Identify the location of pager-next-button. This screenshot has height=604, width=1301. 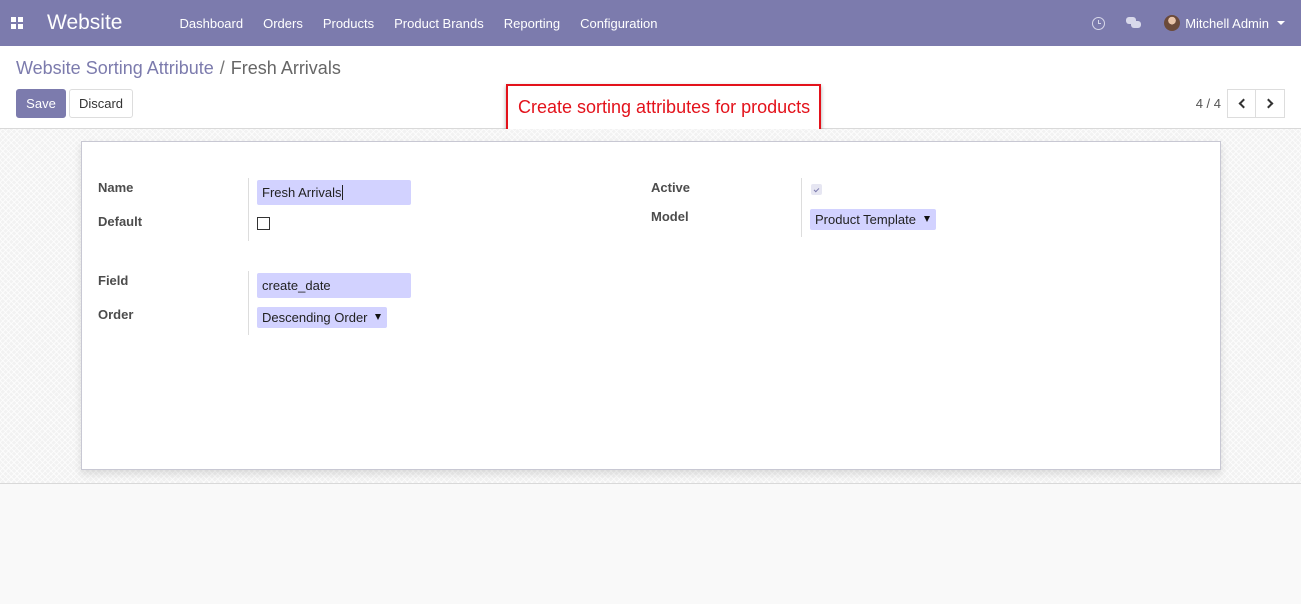
(1270, 103).